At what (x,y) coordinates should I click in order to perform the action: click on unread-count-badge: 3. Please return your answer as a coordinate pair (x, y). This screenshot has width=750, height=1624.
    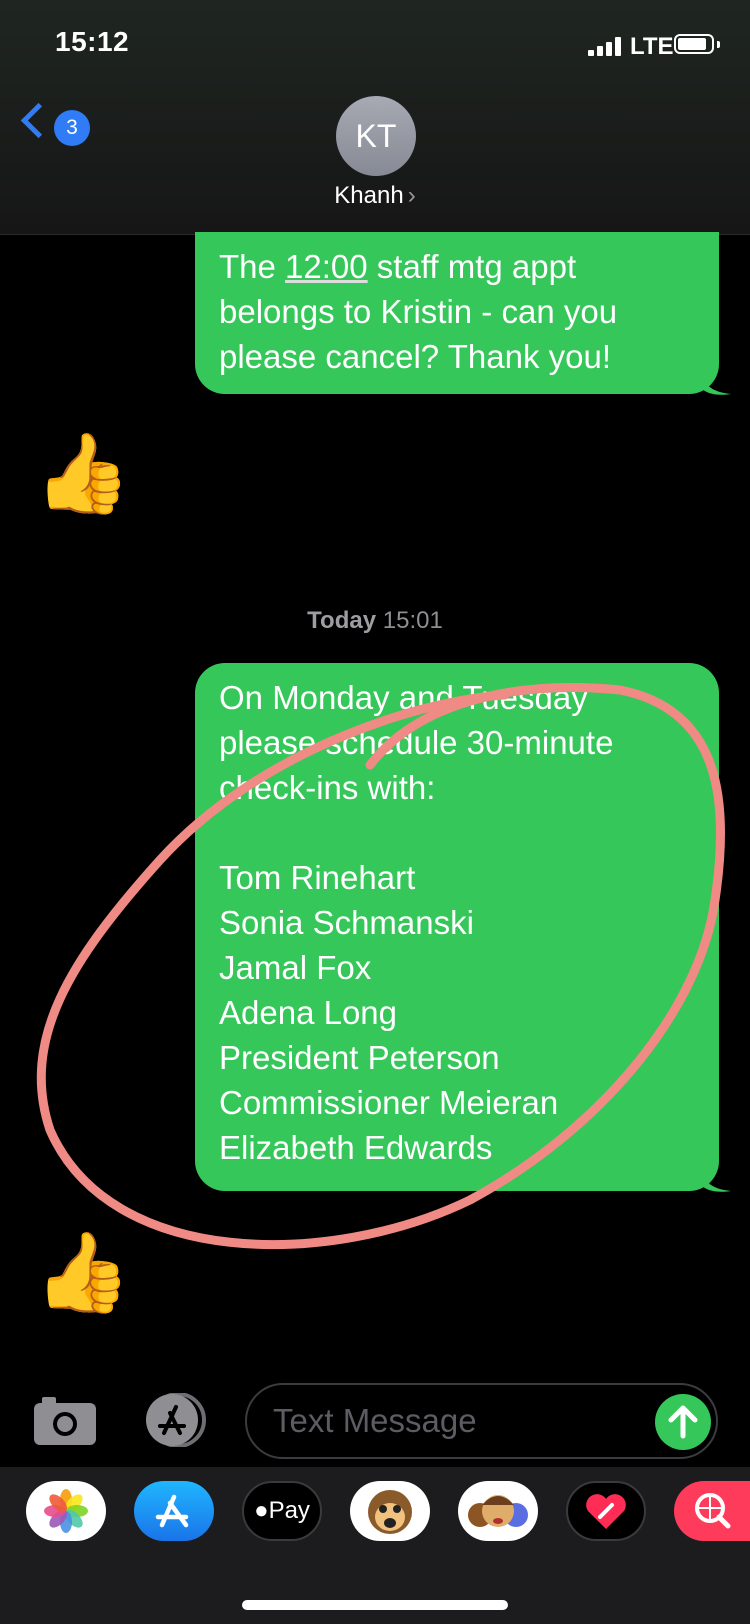
    Looking at the image, I should click on (72, 128).